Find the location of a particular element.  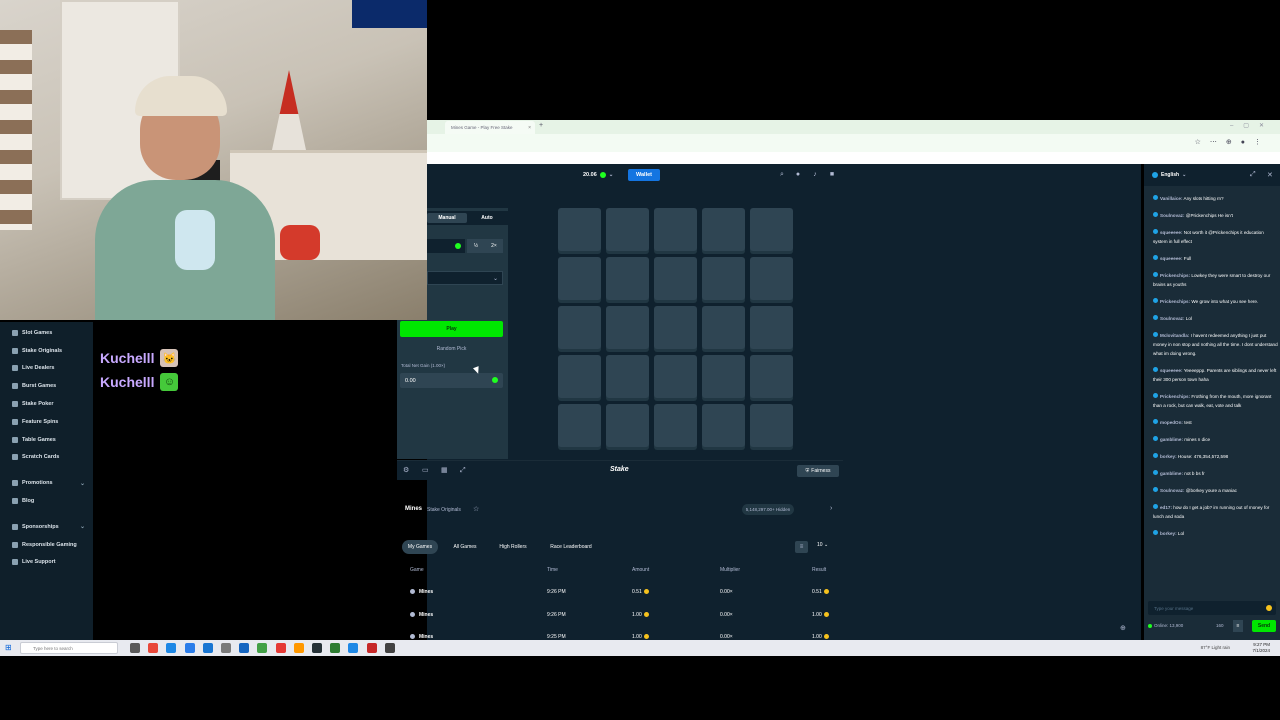

edge-icon is located at coordinates (171, 648).